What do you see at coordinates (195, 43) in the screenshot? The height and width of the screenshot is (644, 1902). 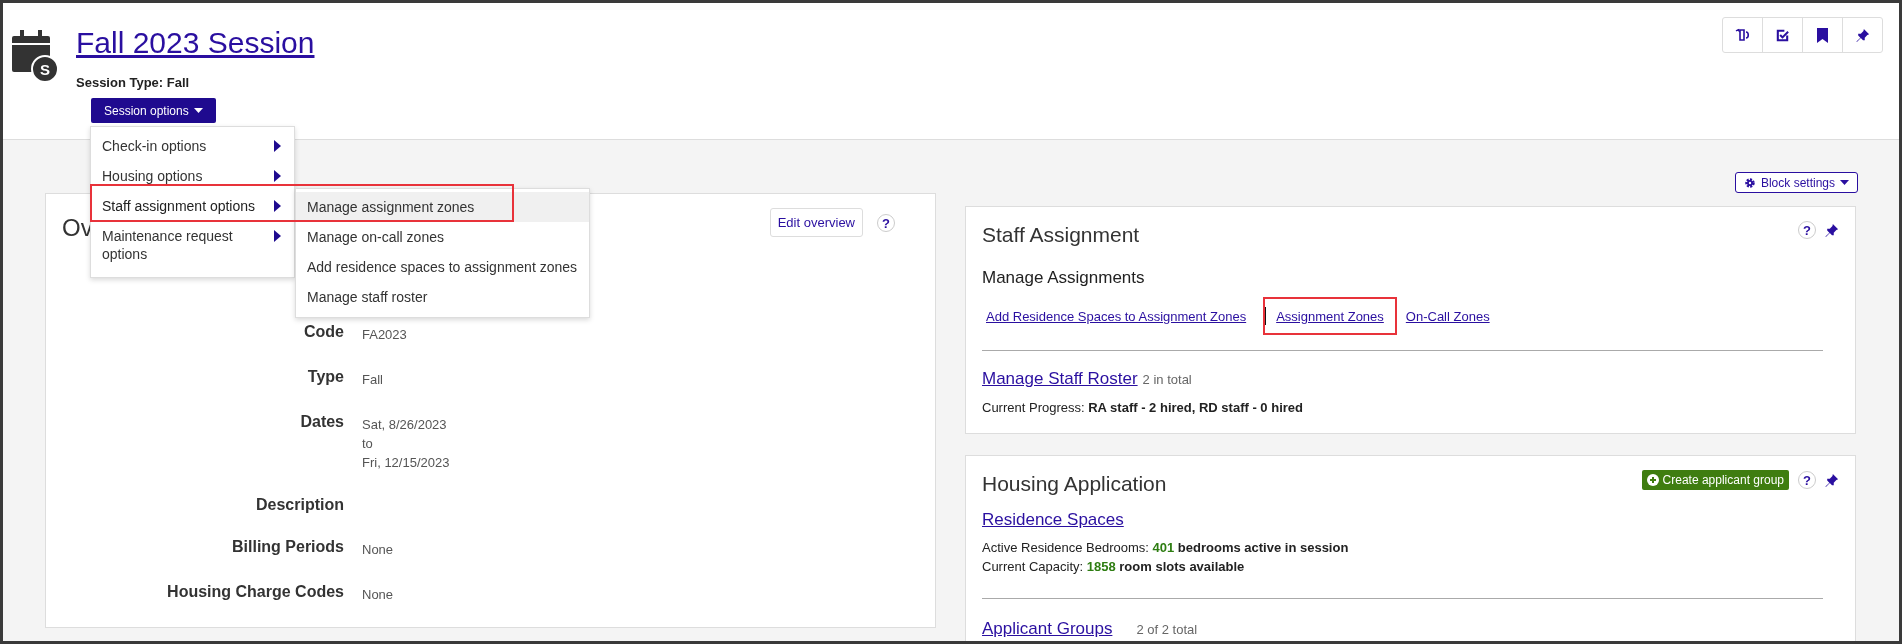 I see `page-title: Fall 2023 Session` at bounding box center [195, 43].